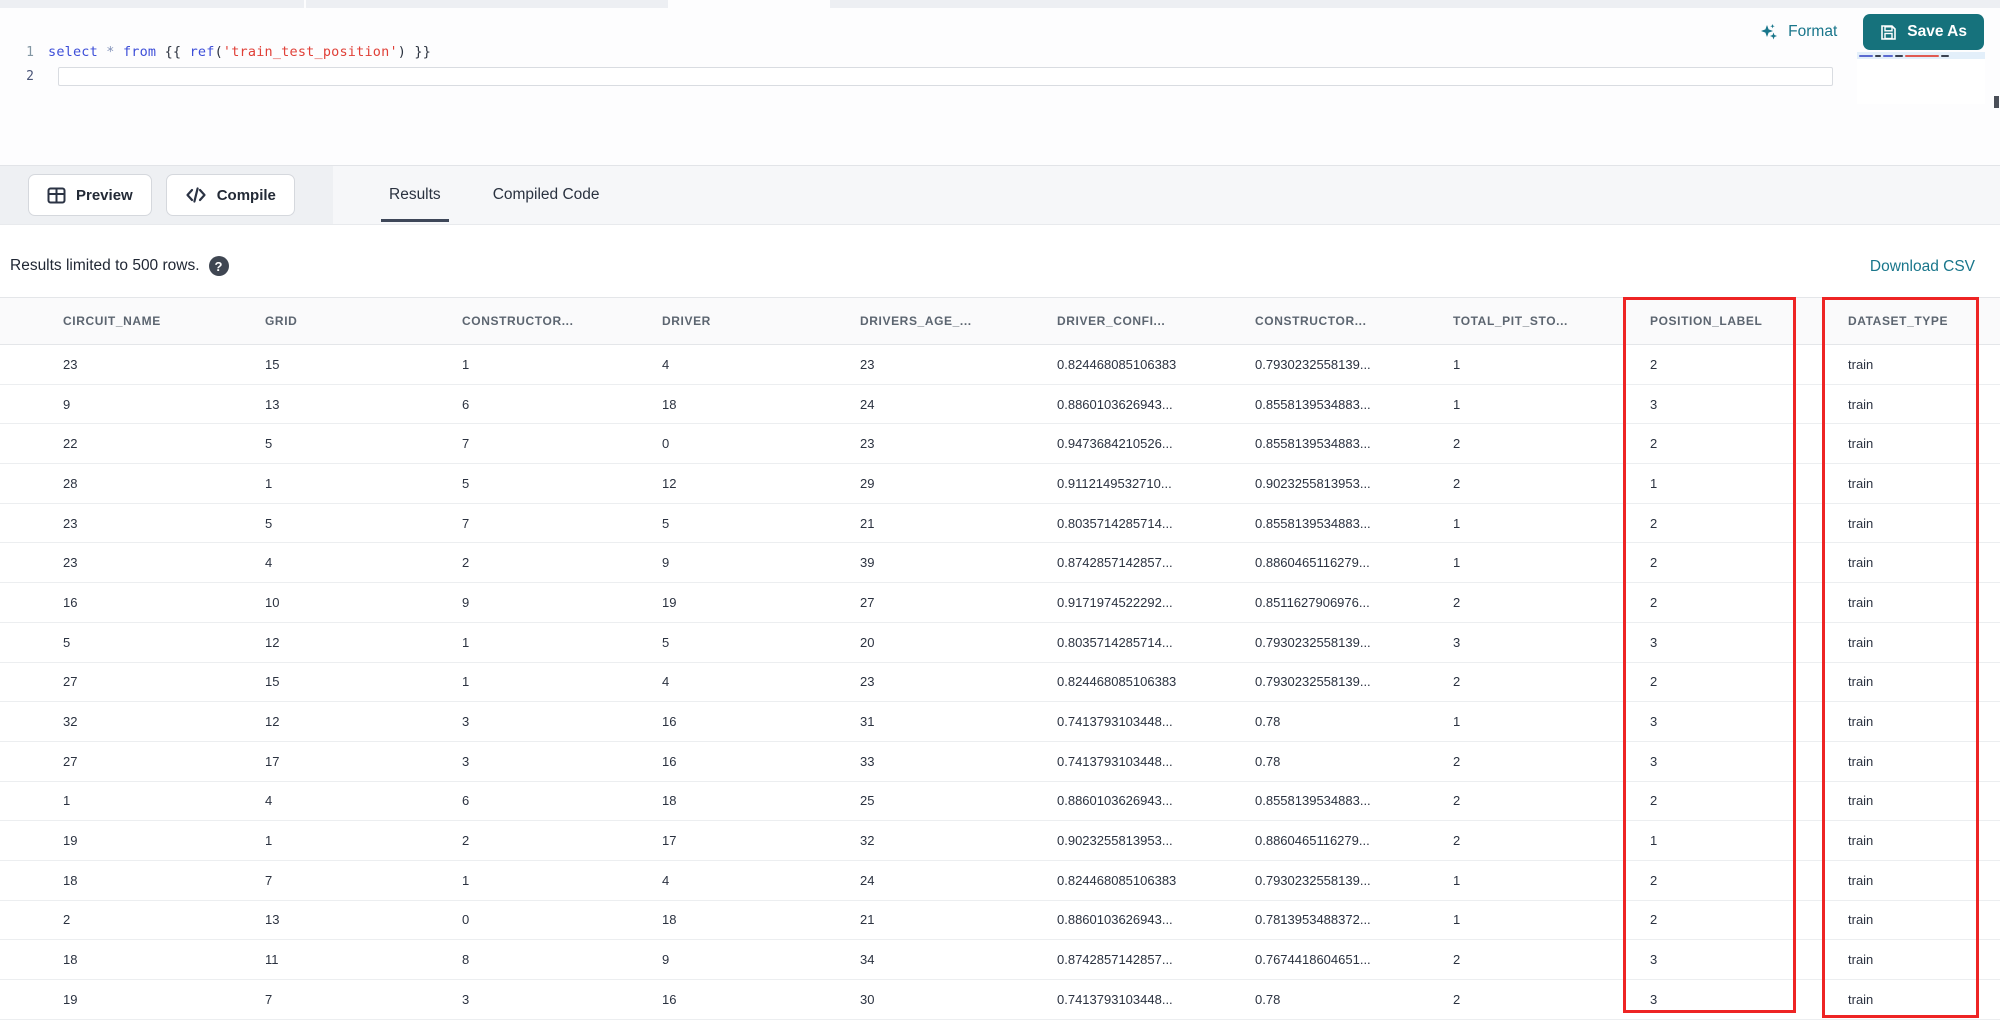  I want to click on tab-results-label: Results, so click(415, 194).